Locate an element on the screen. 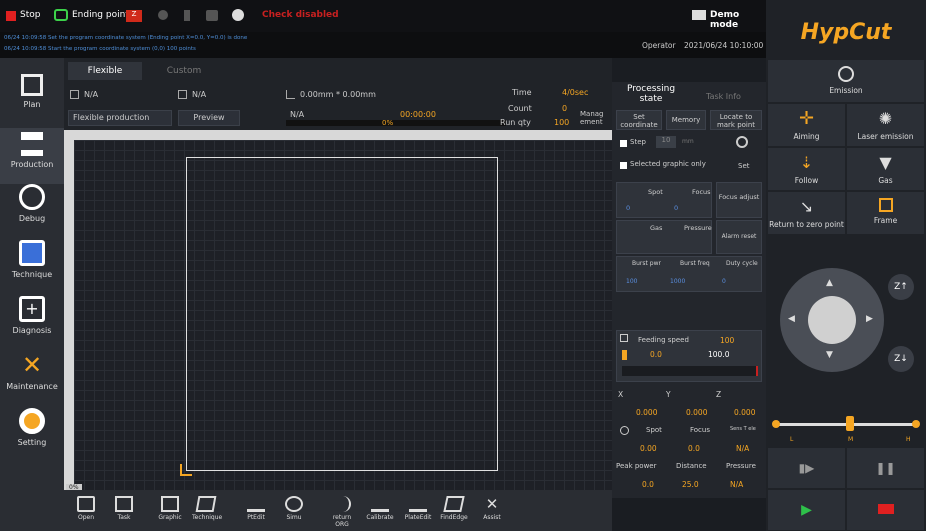 The image size is (926, 531). sidebar-item-diagnosis: + Diagnosis is located at coordinates (32, 324).